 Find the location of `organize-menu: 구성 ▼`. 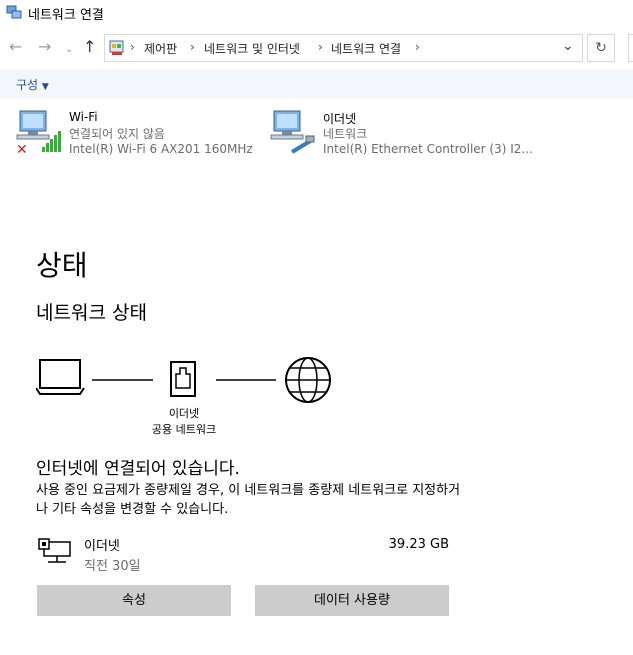

organize-menu: 구성 ▼ is located at coordinates (32, 84).